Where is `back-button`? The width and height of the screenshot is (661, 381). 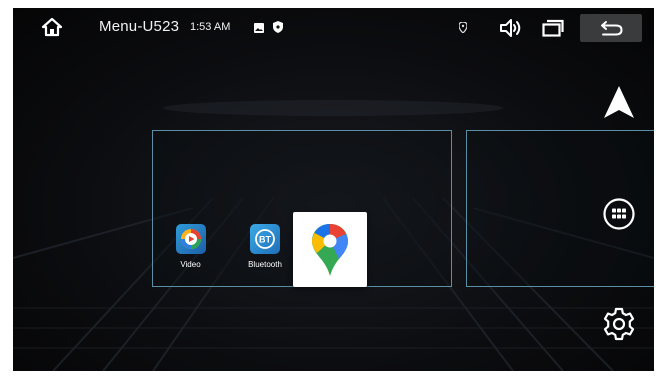 back-button is located at coordinates (611, 28).